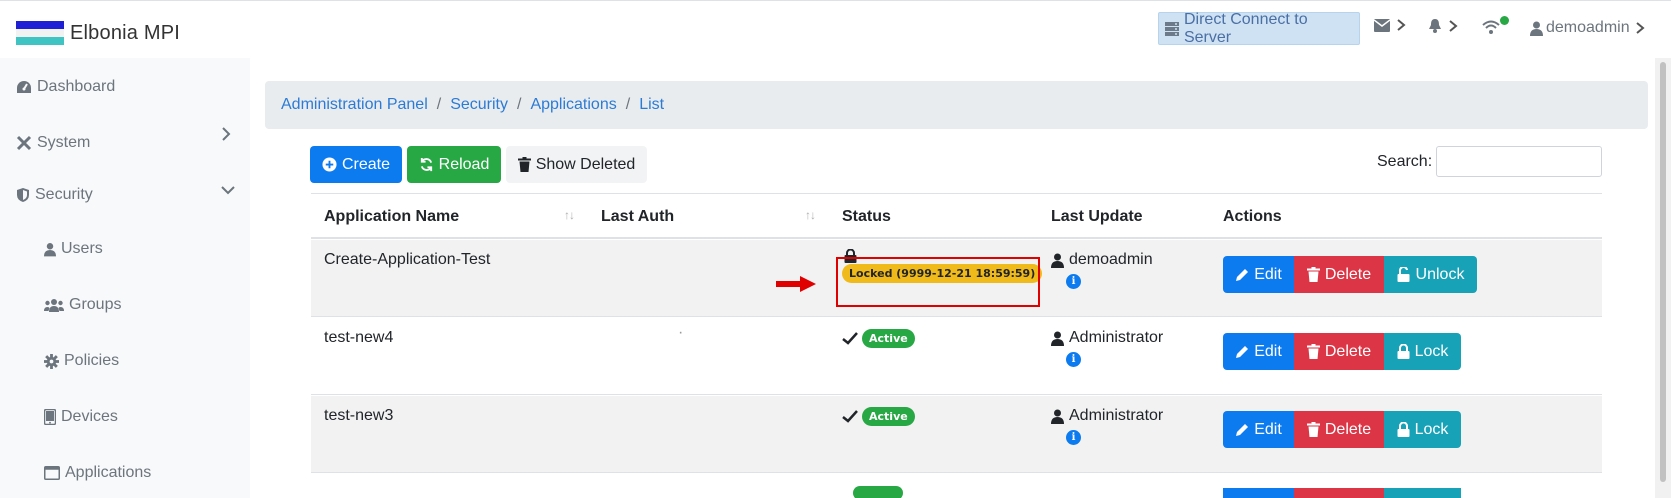 The width and height of the screenshot is (1671, 498). I want to click on notifications-menu, so click(1443, 25).